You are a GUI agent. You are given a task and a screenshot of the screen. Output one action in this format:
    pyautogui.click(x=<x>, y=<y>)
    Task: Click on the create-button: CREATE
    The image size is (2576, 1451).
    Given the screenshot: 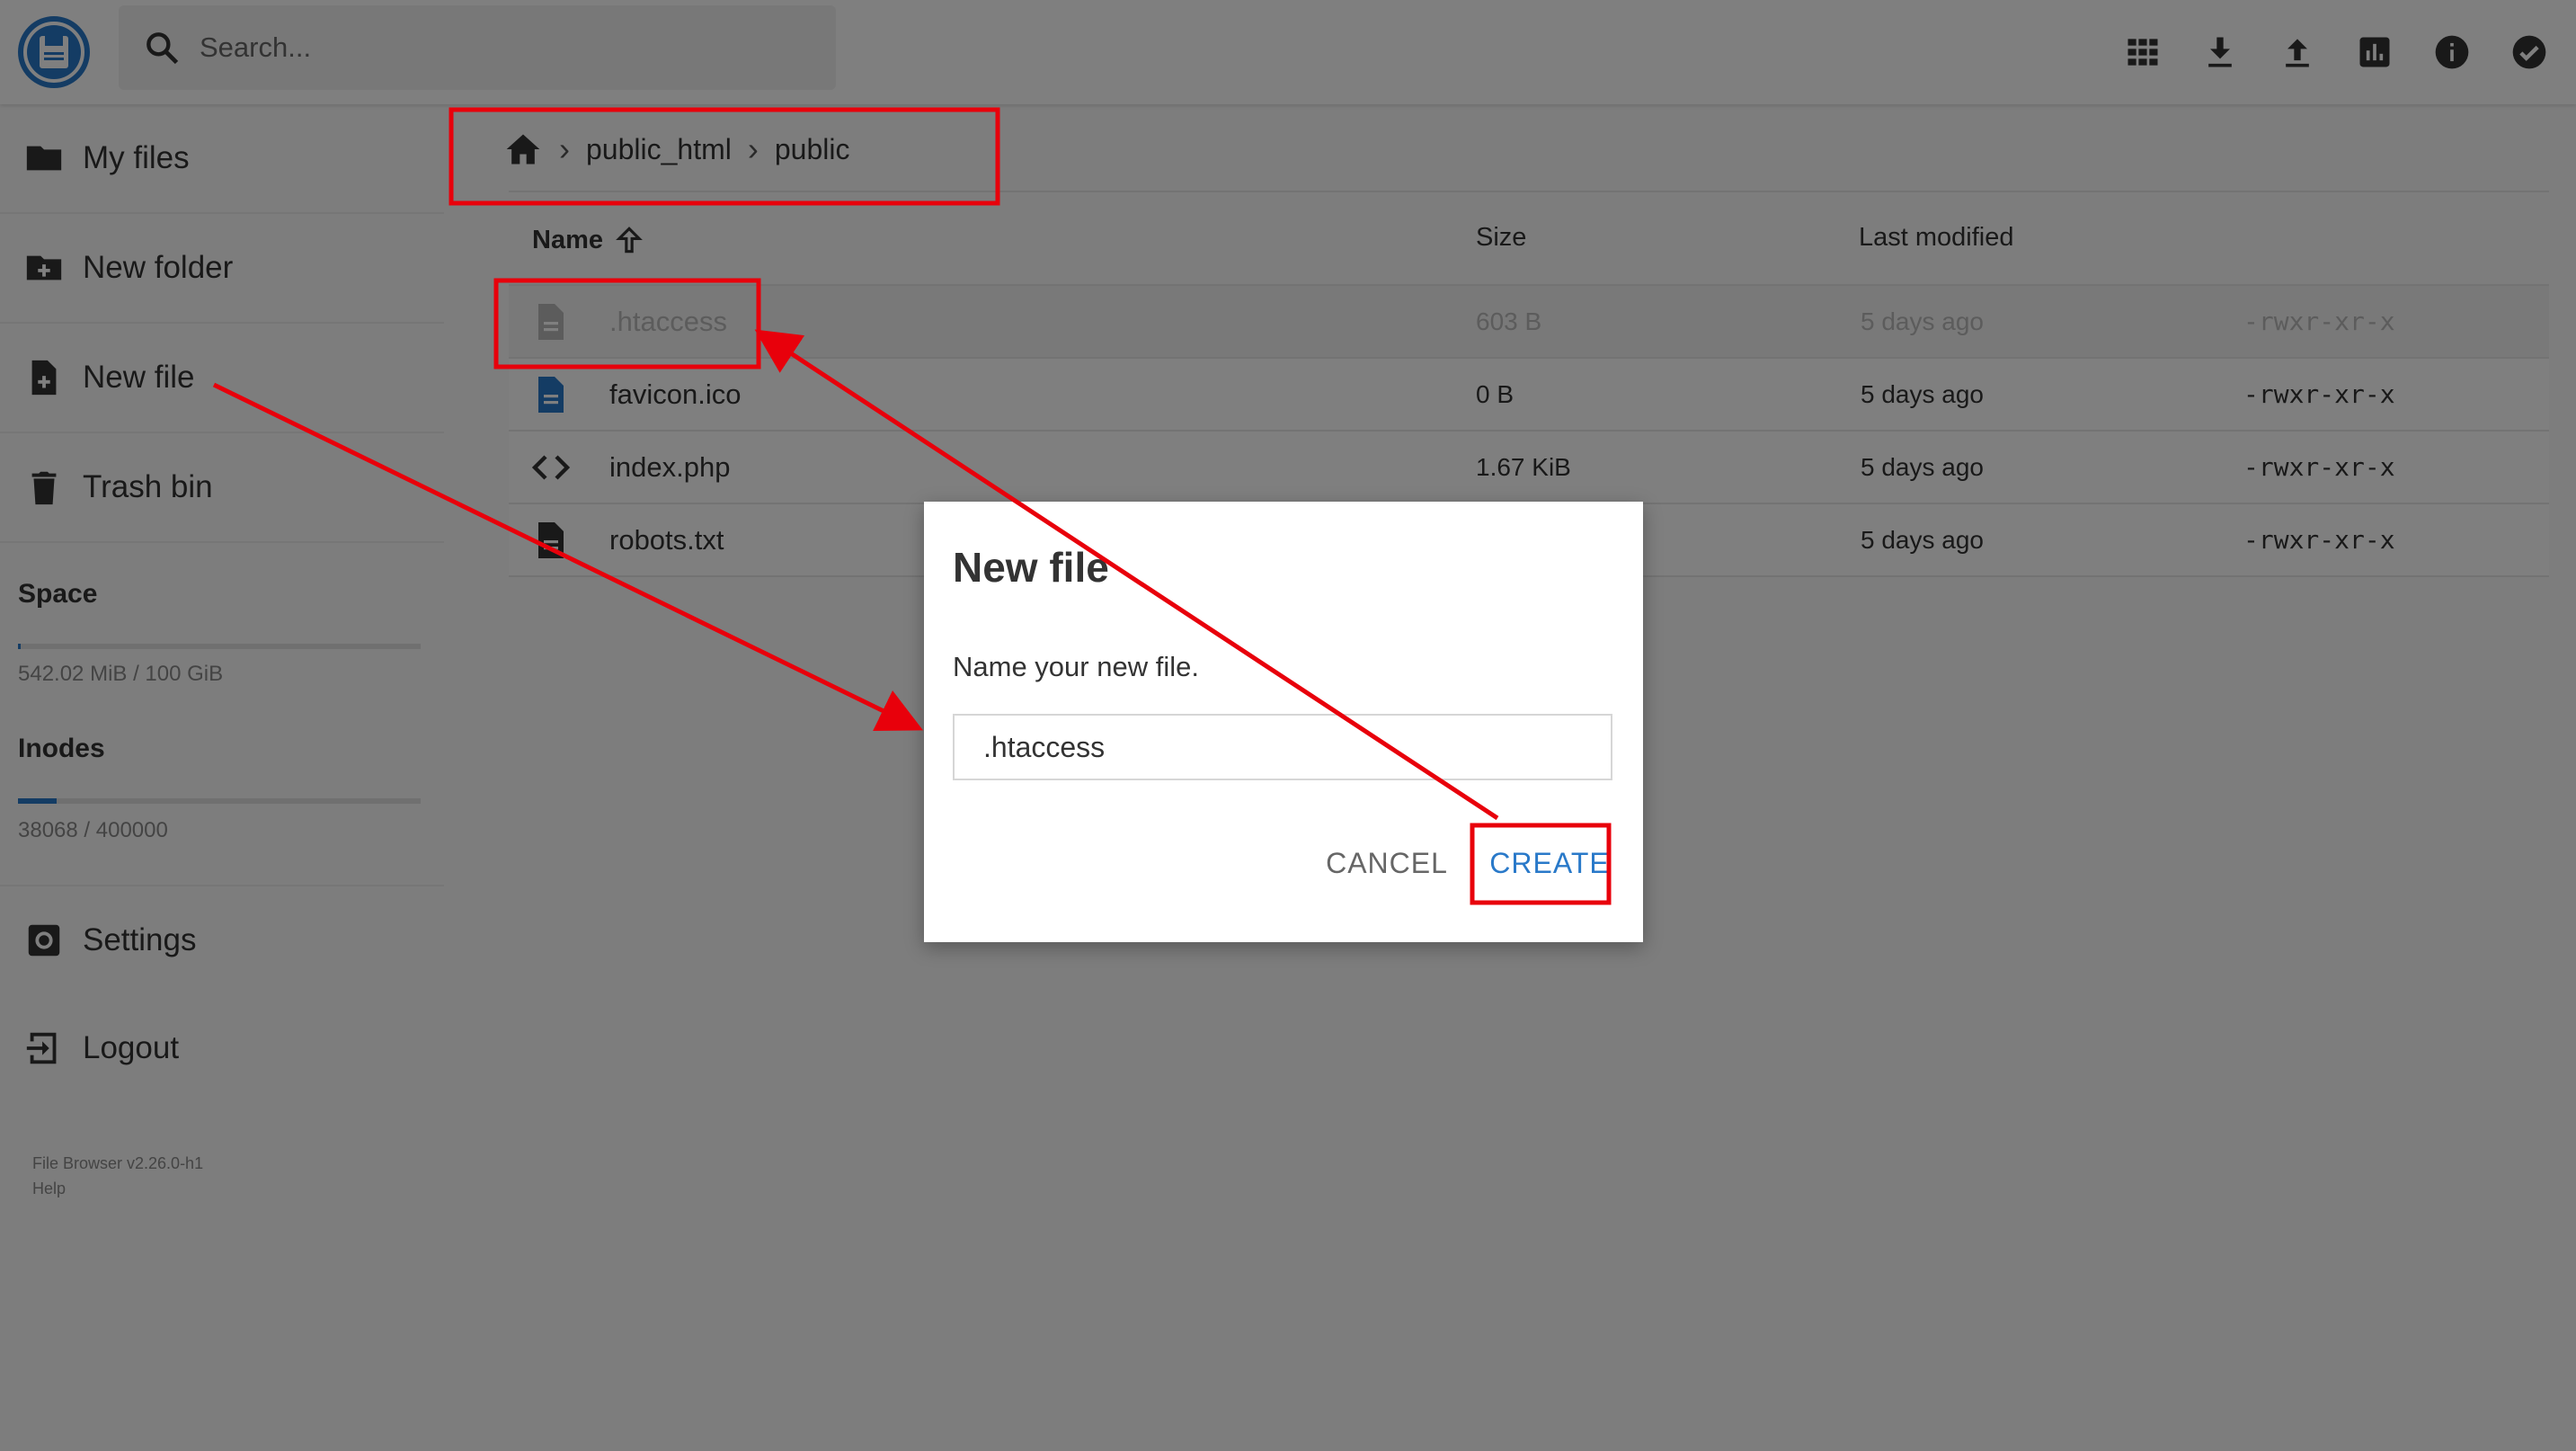 What is the action you would take?
    pyautogui.click(x=1549, y=863)
    